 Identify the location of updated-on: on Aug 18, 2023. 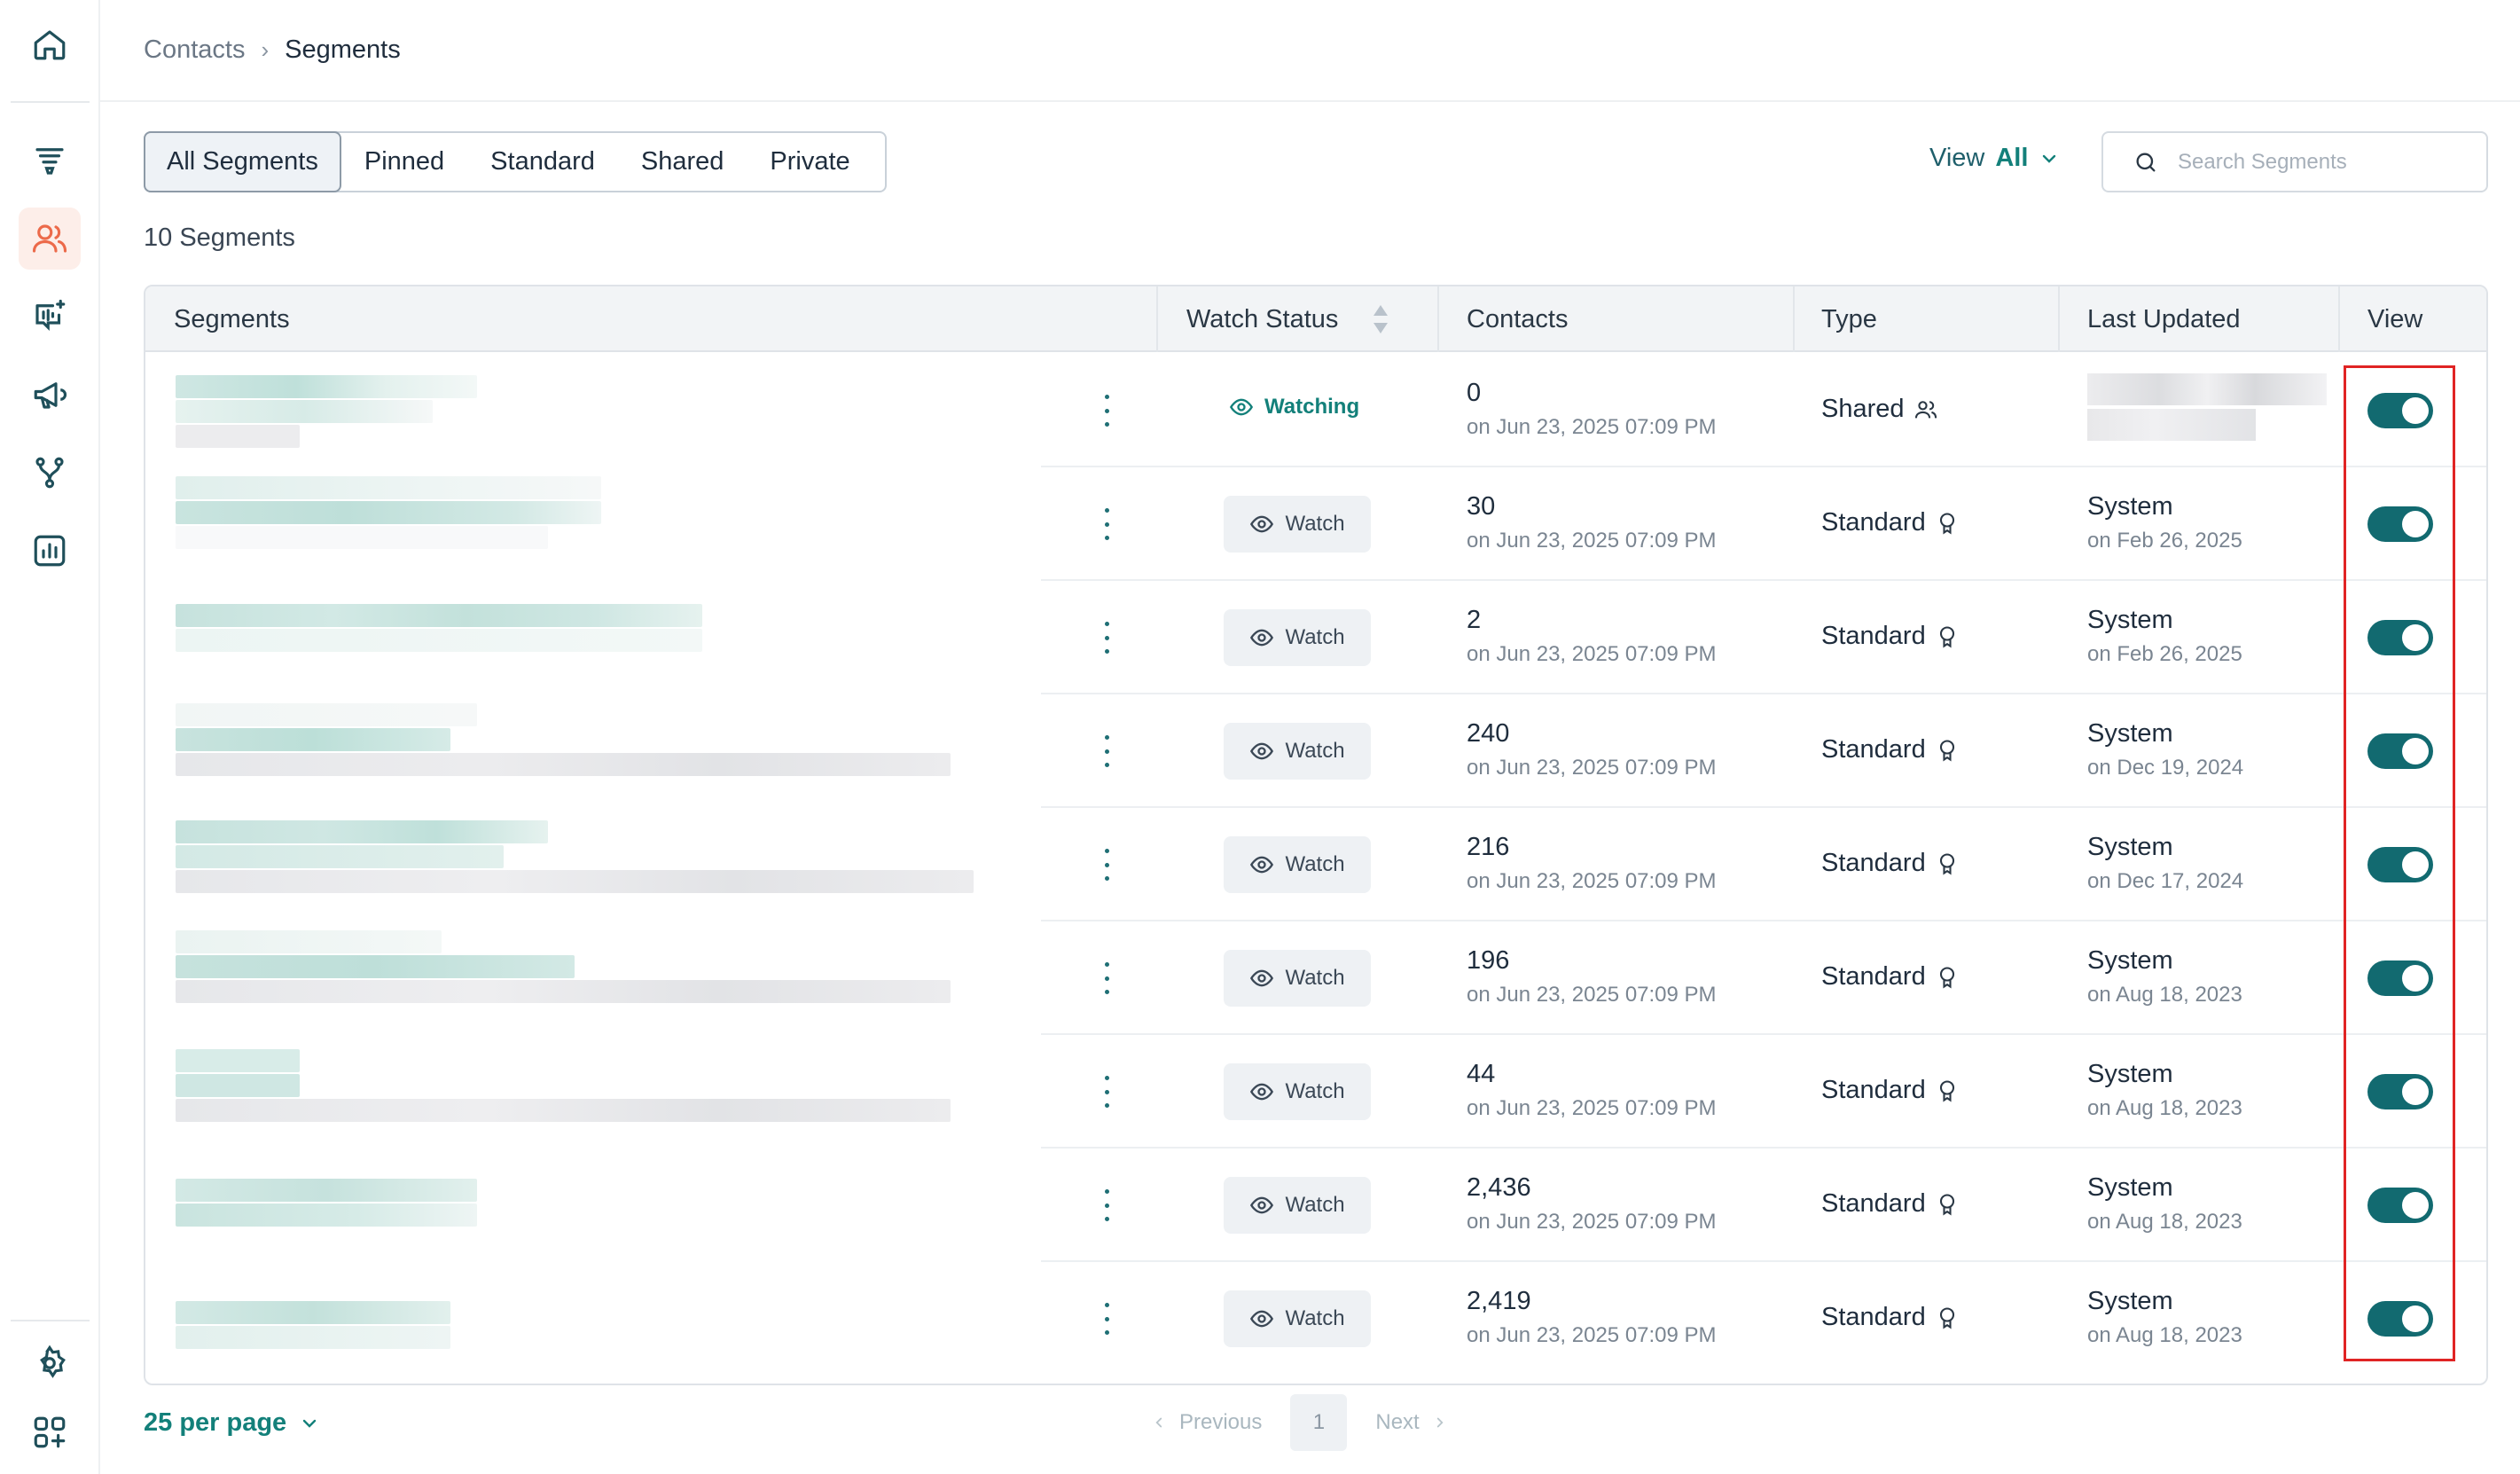
(2164, 1335).